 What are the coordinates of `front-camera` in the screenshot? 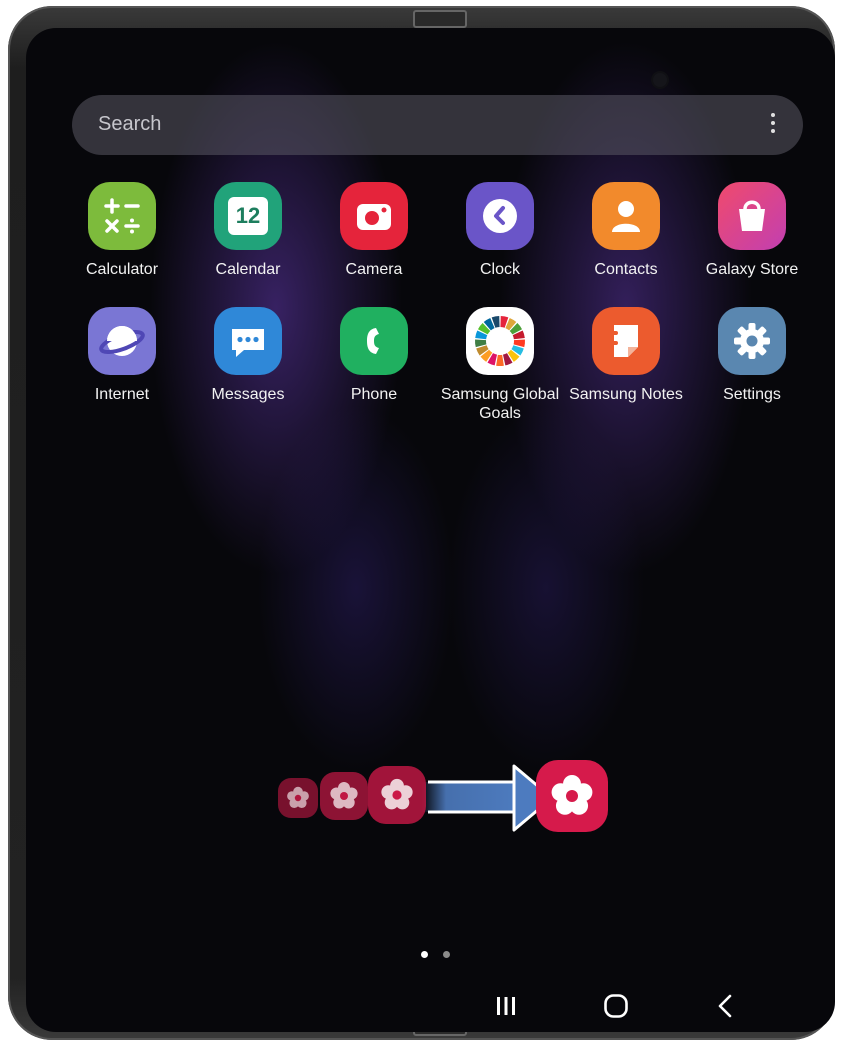 It's located at (660, 80).